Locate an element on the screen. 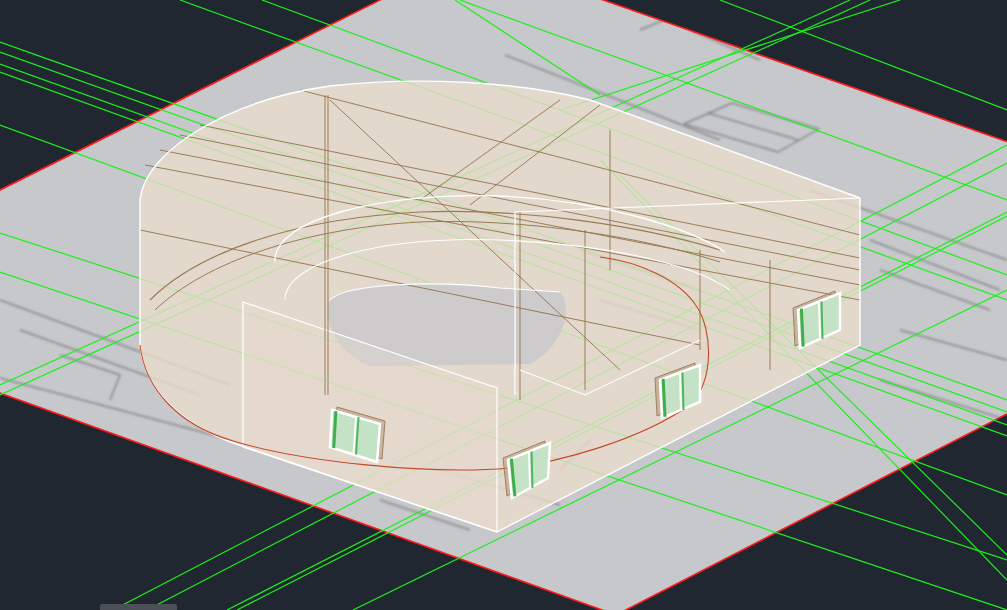 This screenshot has width=1007, height=610. scroll-thumb is located at coordinates (138, 607).